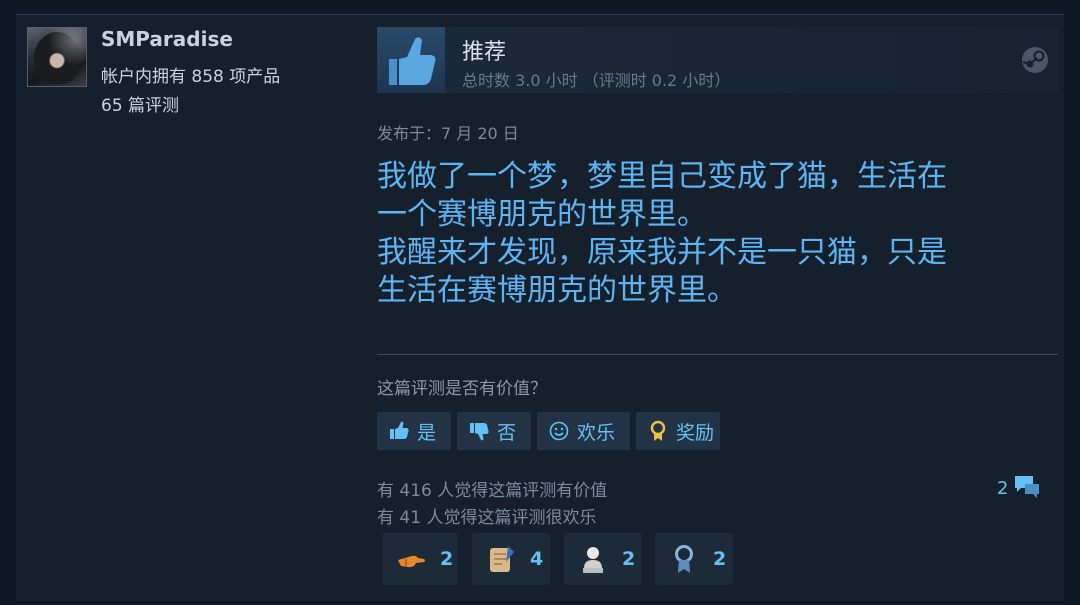 The width and height of the screenshot is (1080, 605). What do you see at coordinates (718, 60) in the screenshot?
I see `recommendation-header: 推荐 总时数 3.0 小时 （评测时 0.2 小时）` at bounding box center [718, 60].